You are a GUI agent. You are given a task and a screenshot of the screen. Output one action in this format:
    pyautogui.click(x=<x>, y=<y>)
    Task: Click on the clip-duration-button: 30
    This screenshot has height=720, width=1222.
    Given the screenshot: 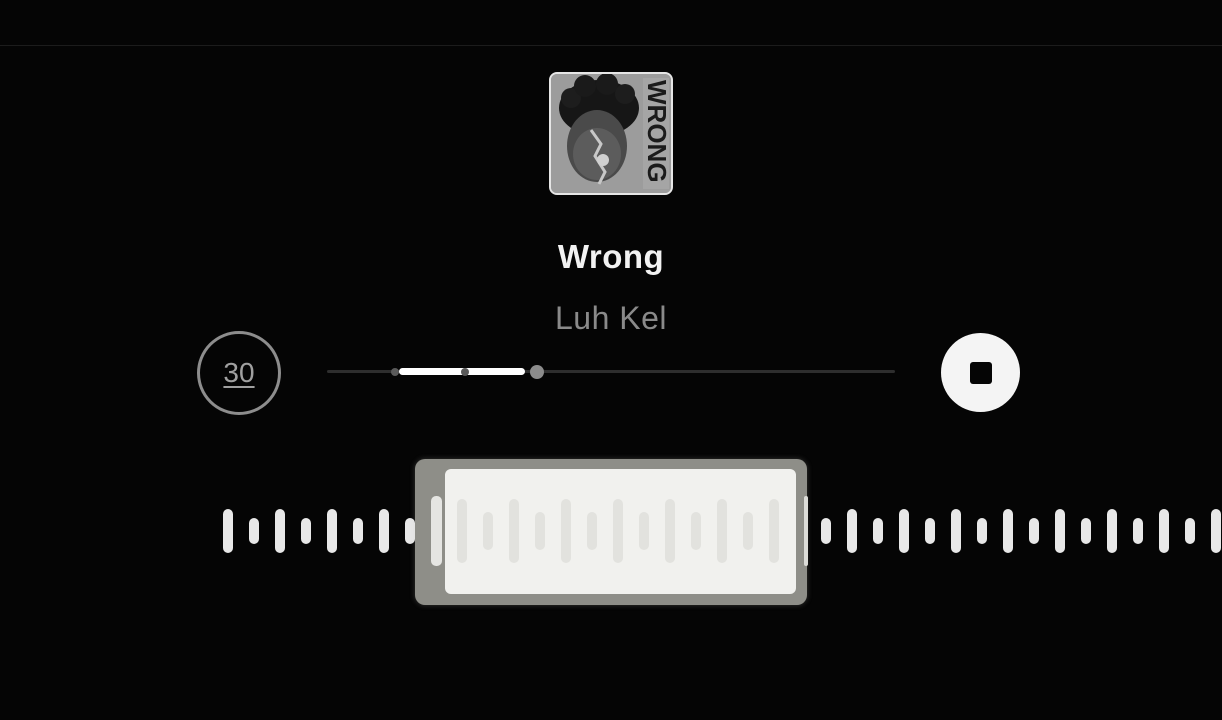 What is the action you would take?
    pyautogui.click(x=239, y=373)
    